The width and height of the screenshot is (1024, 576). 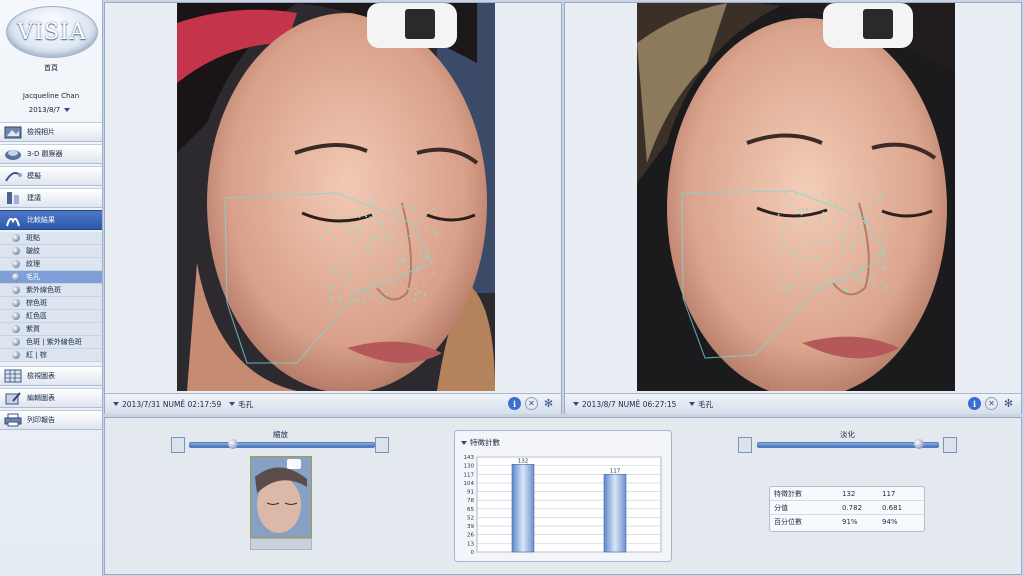 I want to click on fade-after-icon, so click(x=950, y=445).